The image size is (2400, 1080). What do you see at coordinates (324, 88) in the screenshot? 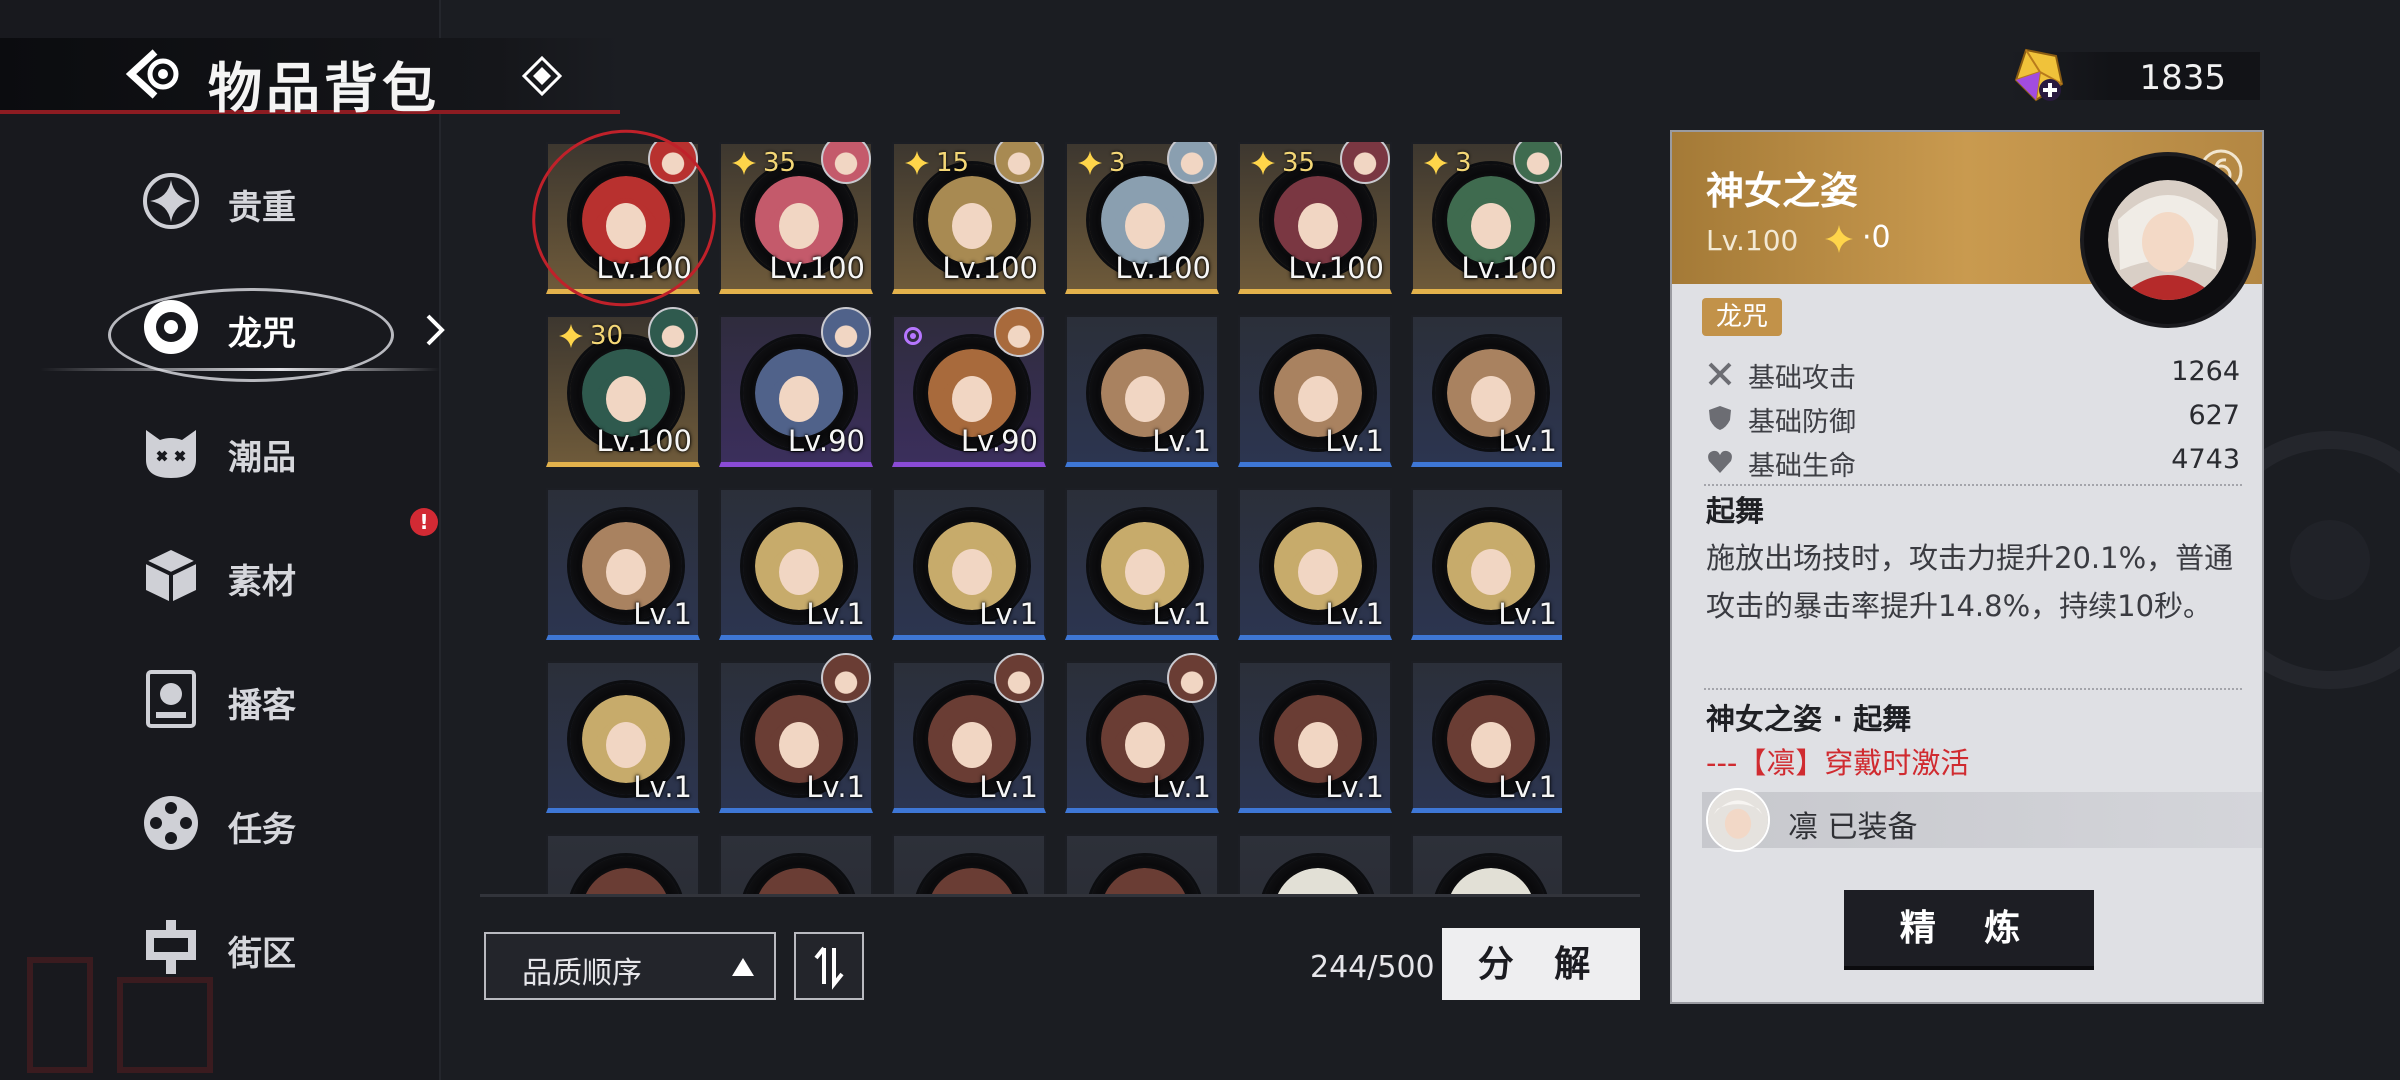
I see `page-title: 物品背包` at bounding box center [324, 88].